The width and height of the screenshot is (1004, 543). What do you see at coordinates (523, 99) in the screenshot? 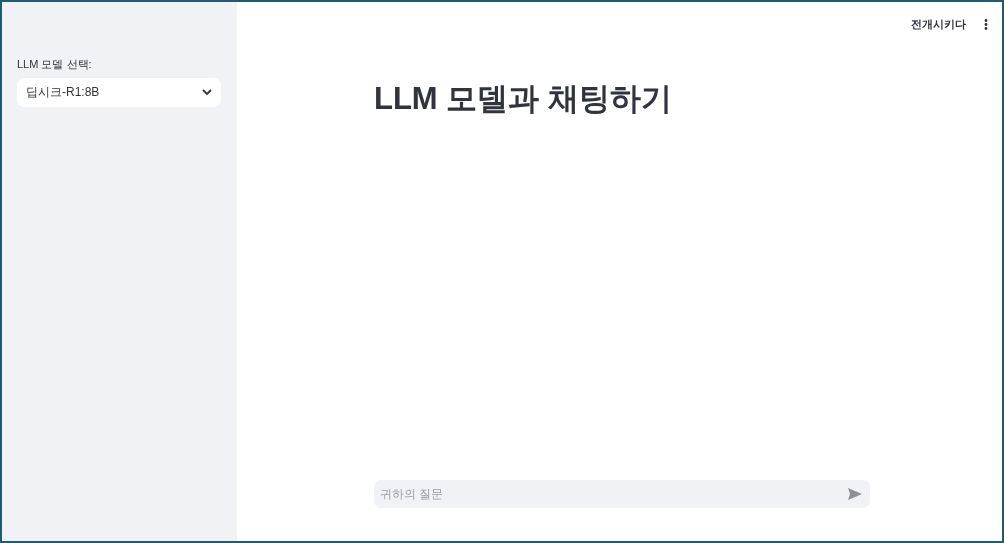
I see `page-title: LLM 모델과 채팅하기` at bounding box center [523, 99].